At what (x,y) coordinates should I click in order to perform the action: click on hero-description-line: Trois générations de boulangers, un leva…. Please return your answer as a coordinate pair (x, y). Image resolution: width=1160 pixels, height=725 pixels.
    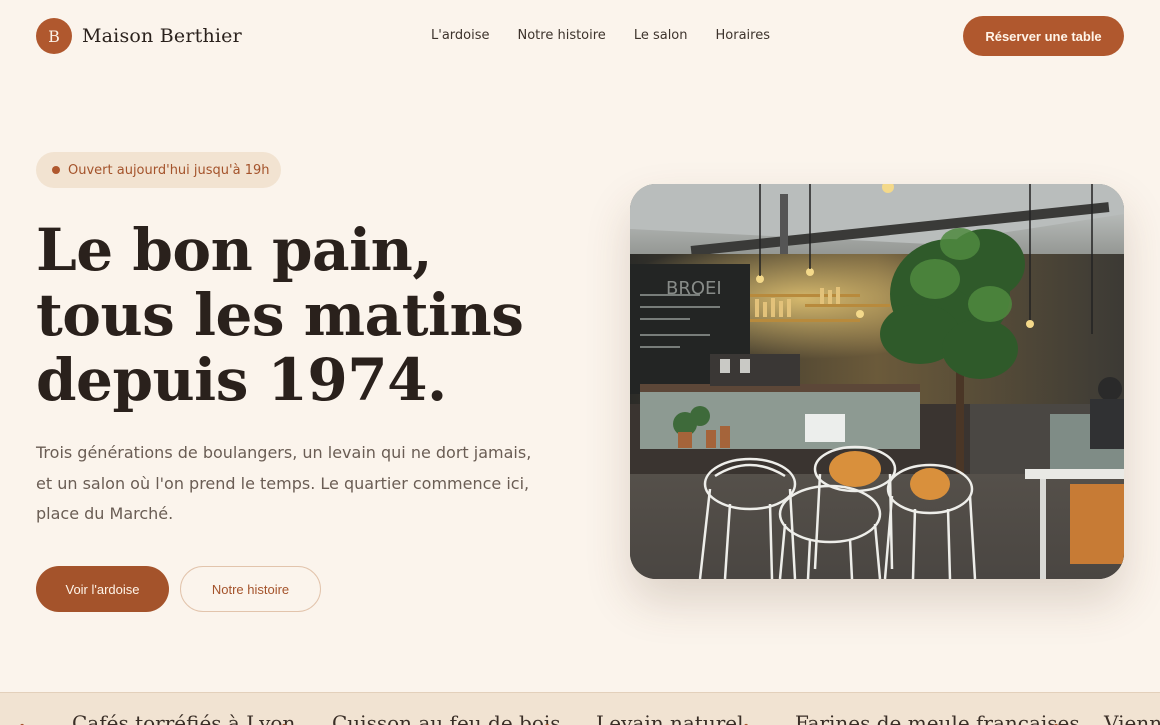
    Looking at the image, I should click on (284, 452).